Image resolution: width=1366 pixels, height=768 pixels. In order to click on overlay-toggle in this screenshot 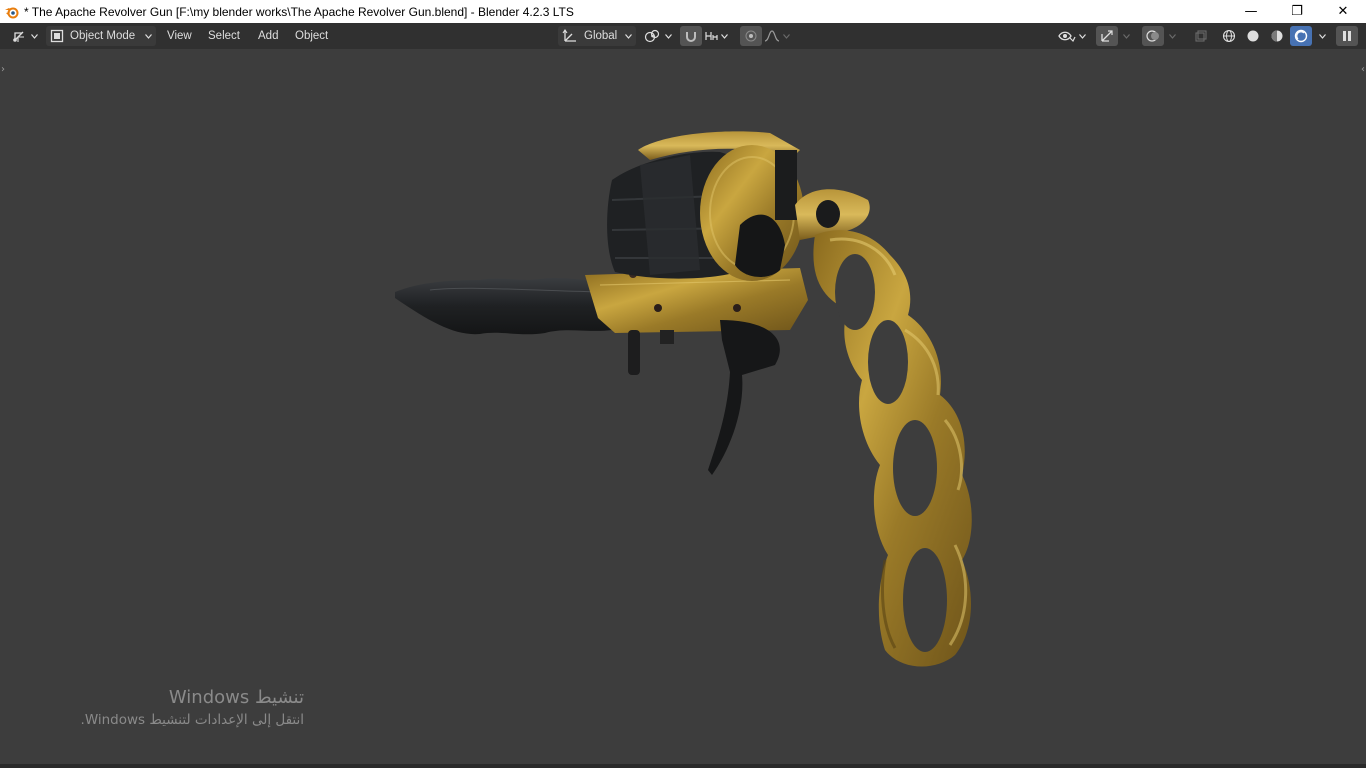, I will do `click(1153, 36)`.